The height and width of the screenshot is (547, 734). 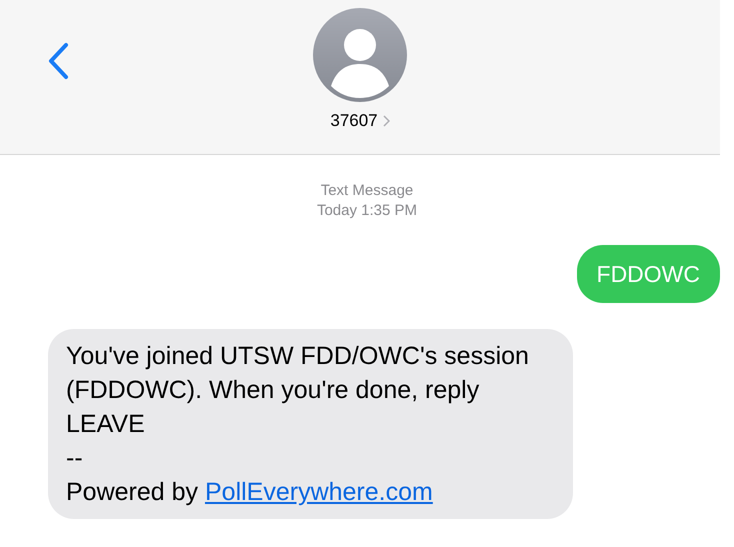 I want to click on message-text: You've joined UTSW FDD/OWC's session (FDDOWC). When you're done, reply LEAVE, so click(x=298, y=390).